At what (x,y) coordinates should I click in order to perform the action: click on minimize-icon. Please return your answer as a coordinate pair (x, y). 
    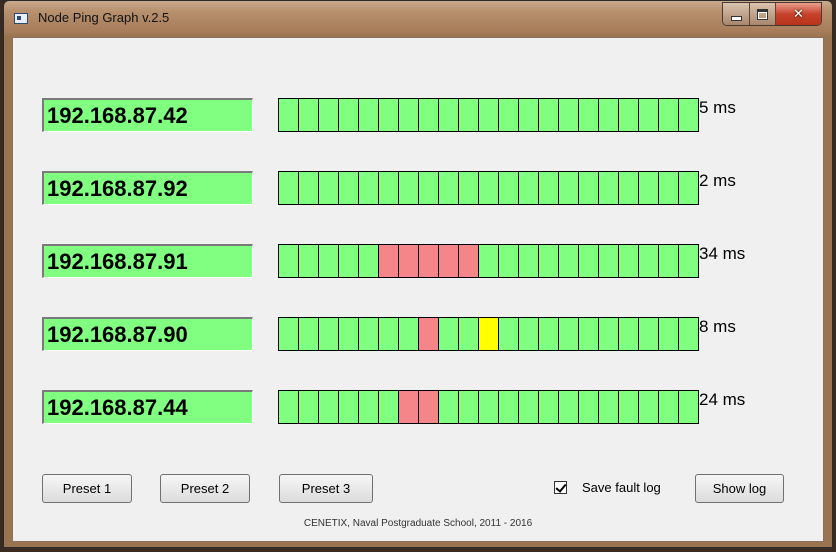
    Looking at the image, I should click on (736, 18).